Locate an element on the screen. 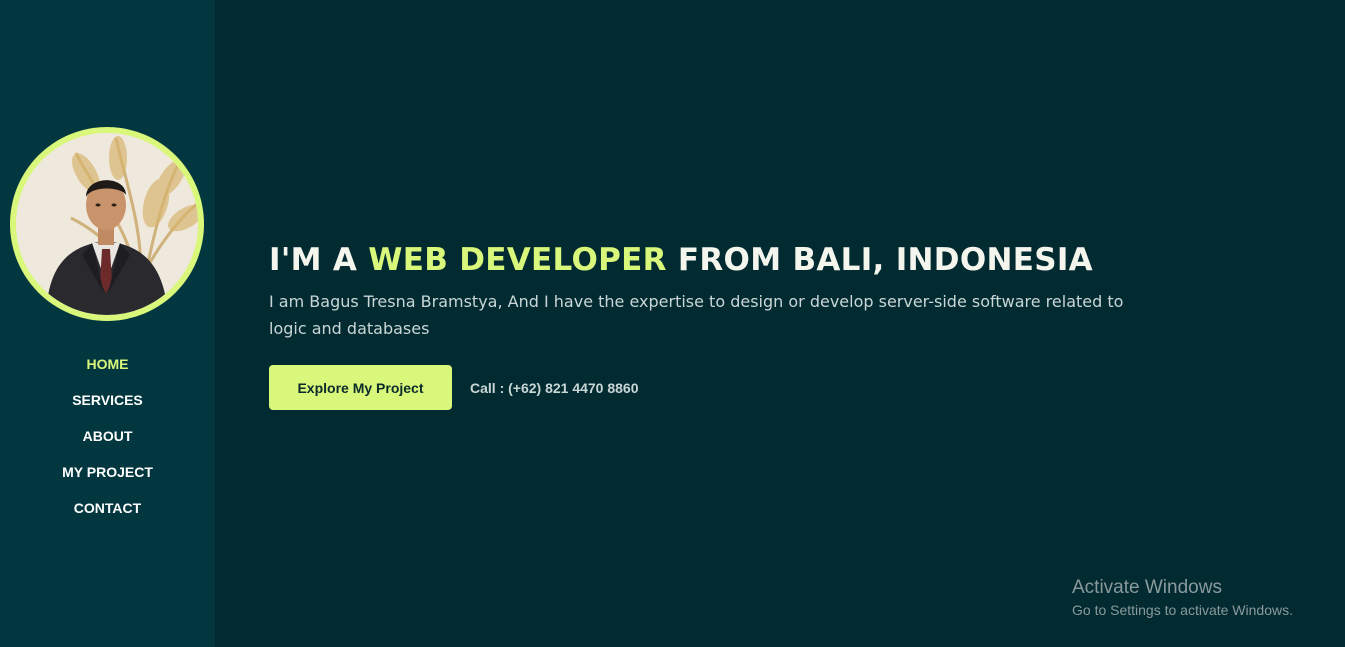 This screenshot has height=647, width=1345. nav-item-contact: CONTACT is located at coordinates (107, 514).